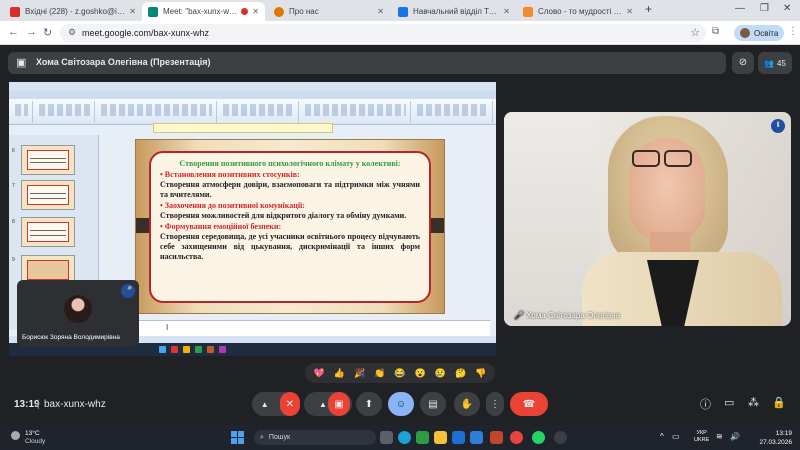 This screenshot has width=800, height=450. Describe the element at coordinates (245, 11) in the screenshot. I see `recording-icon` at that location.